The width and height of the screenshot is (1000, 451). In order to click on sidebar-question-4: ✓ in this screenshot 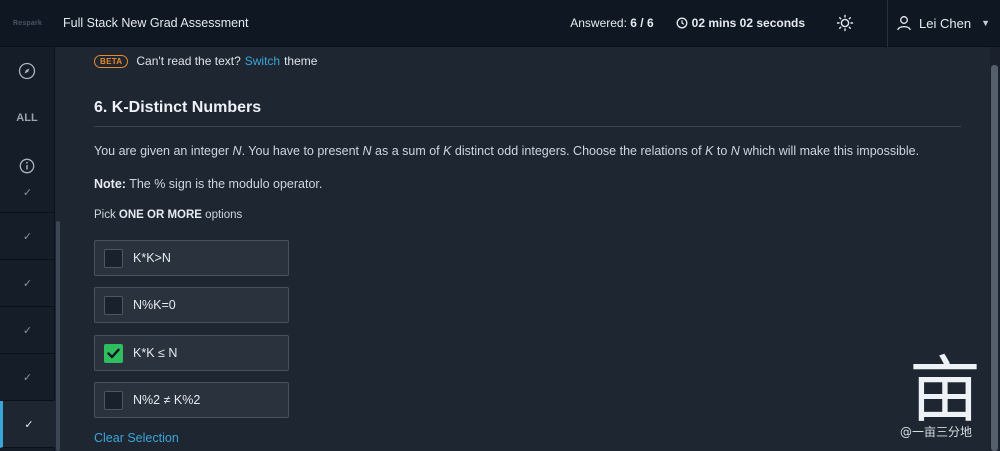, I will do `click(27, 330)`.